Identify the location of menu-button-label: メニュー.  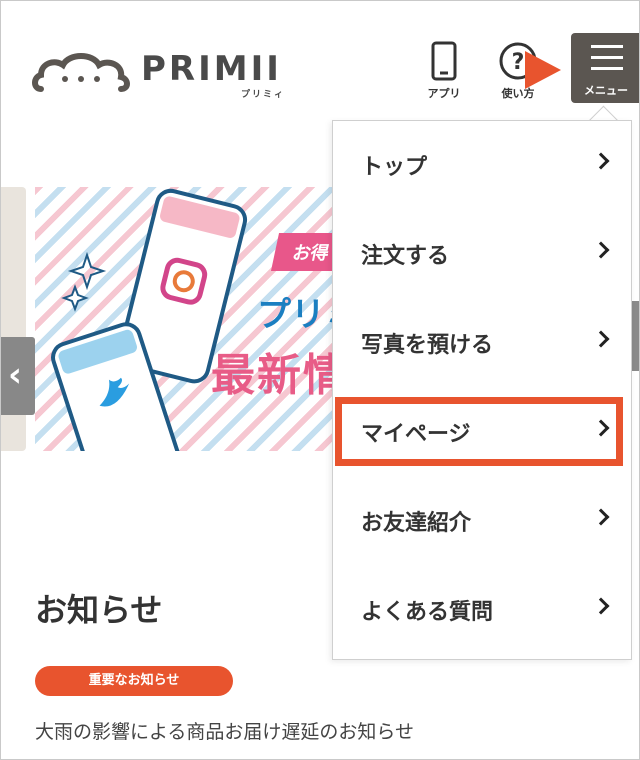
(606, 90).